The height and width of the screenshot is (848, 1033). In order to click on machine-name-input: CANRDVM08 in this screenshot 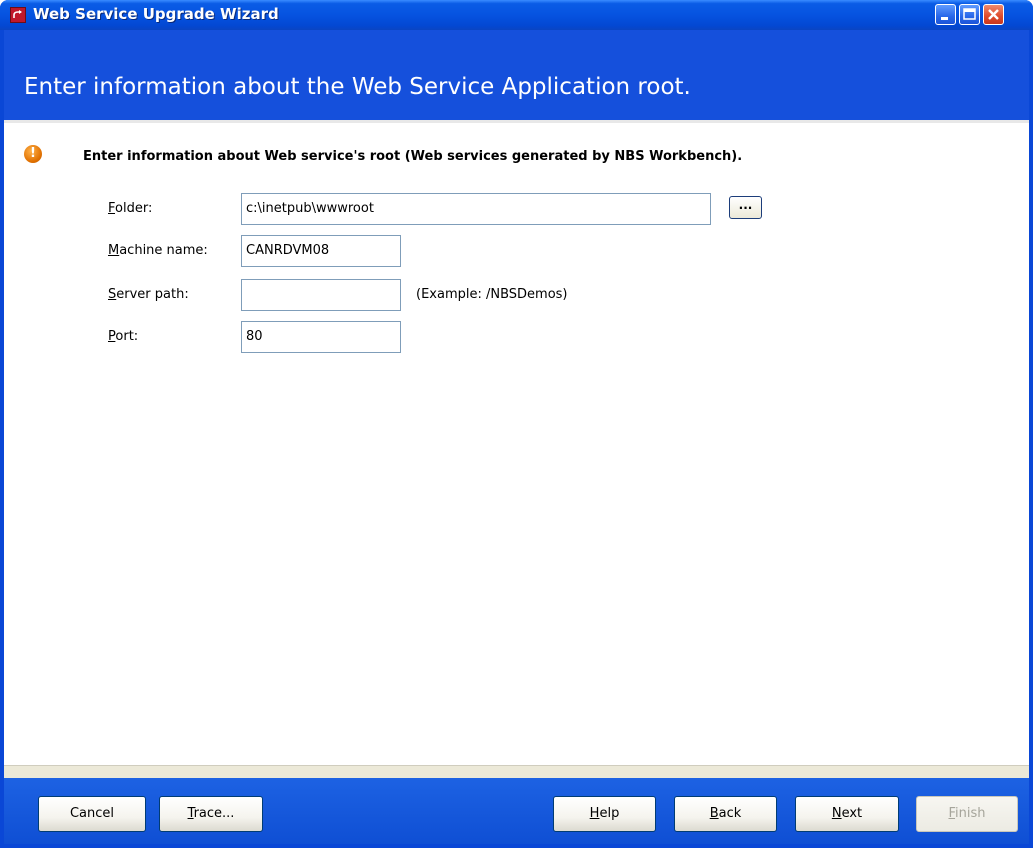, I will do `click(321, 251)`.